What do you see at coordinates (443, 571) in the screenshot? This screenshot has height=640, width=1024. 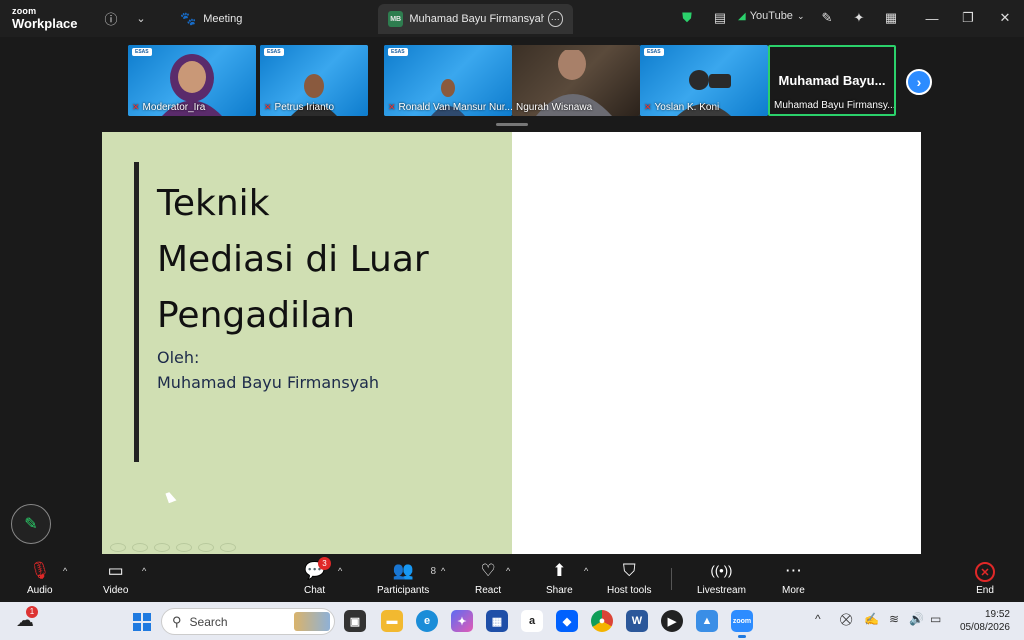 I see `participants-options-caret: ^` at bounding box center [443, 571].